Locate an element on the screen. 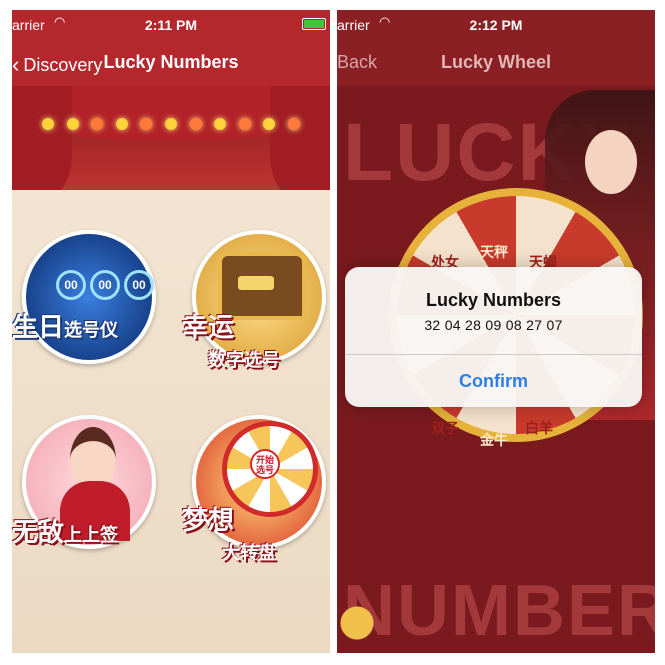  page-title: Lucky Numbers is located at coordinates (171, 62).